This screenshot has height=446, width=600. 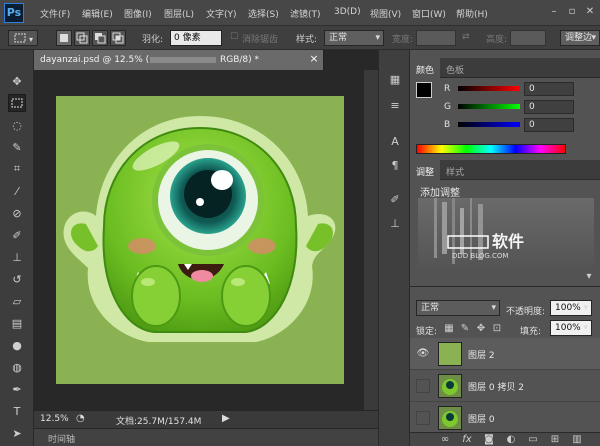 I want to click on minimize-icon: –, so click(x=554, y=12).